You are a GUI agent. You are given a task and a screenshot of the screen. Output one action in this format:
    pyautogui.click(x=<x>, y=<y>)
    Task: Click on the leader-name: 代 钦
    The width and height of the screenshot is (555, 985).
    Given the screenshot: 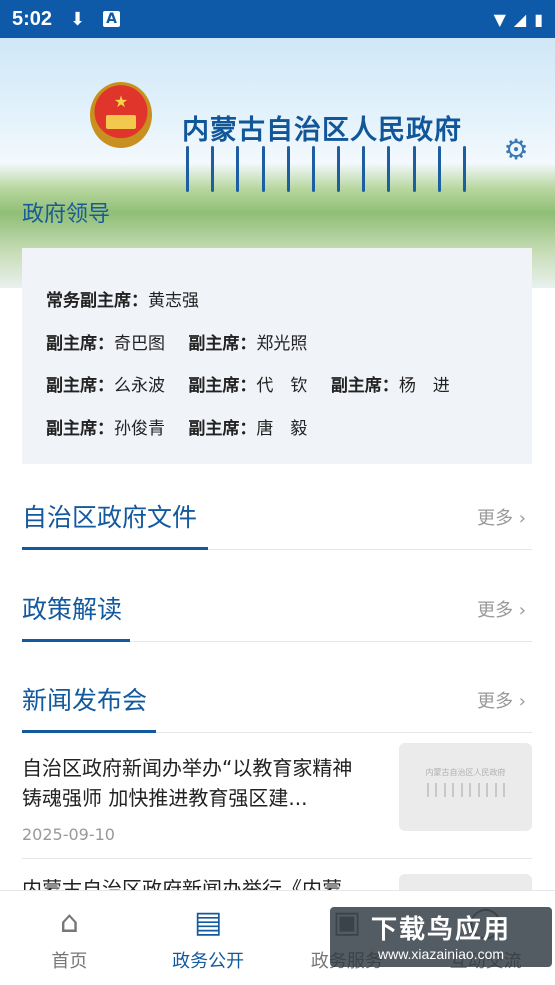 What is the action you would take?
    pyautogui.click(x=281, y=386)
    